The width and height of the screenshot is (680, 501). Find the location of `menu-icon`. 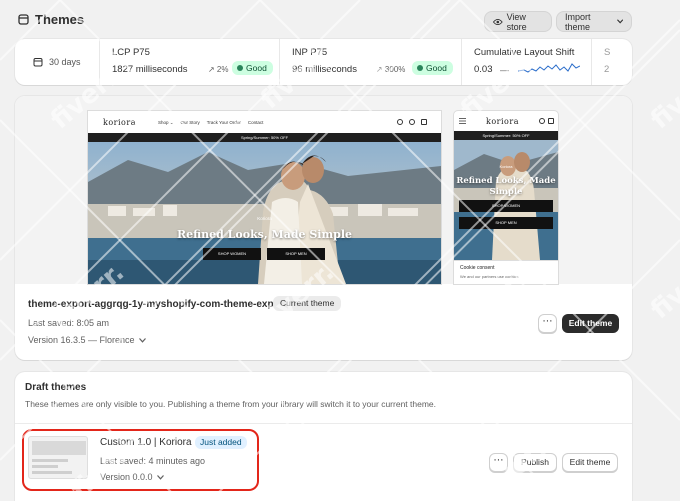

menu-icon is located at coordinates (462, 121).